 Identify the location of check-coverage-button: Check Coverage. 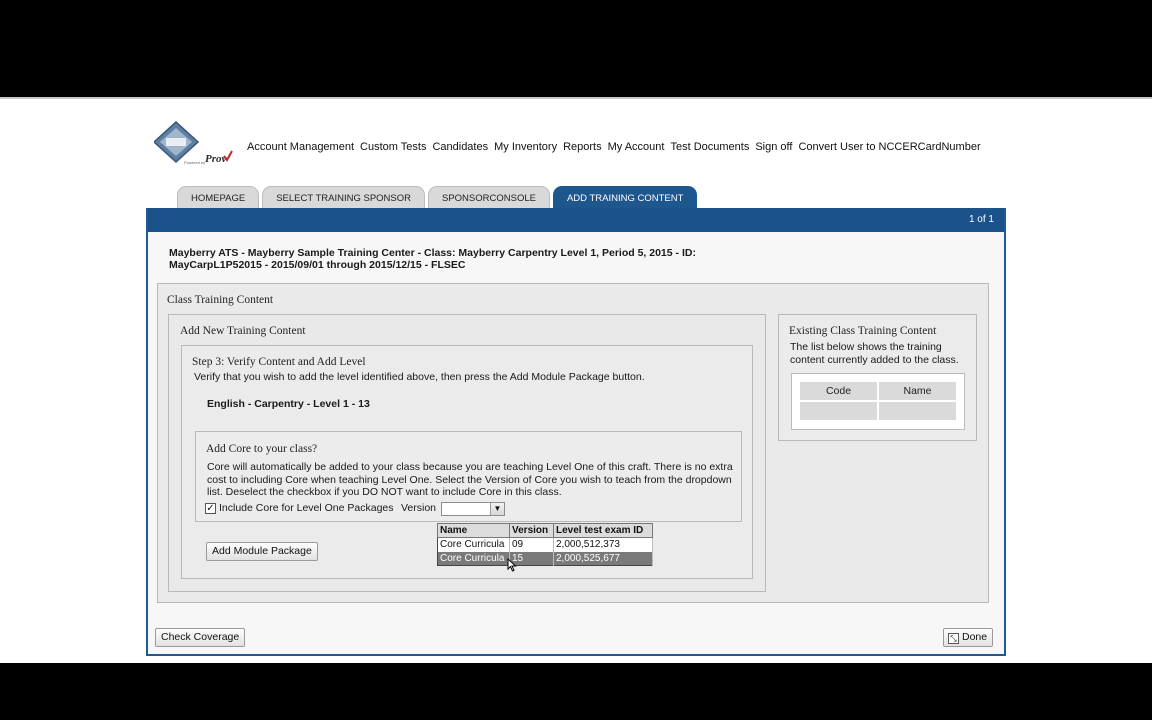
(200, 637).